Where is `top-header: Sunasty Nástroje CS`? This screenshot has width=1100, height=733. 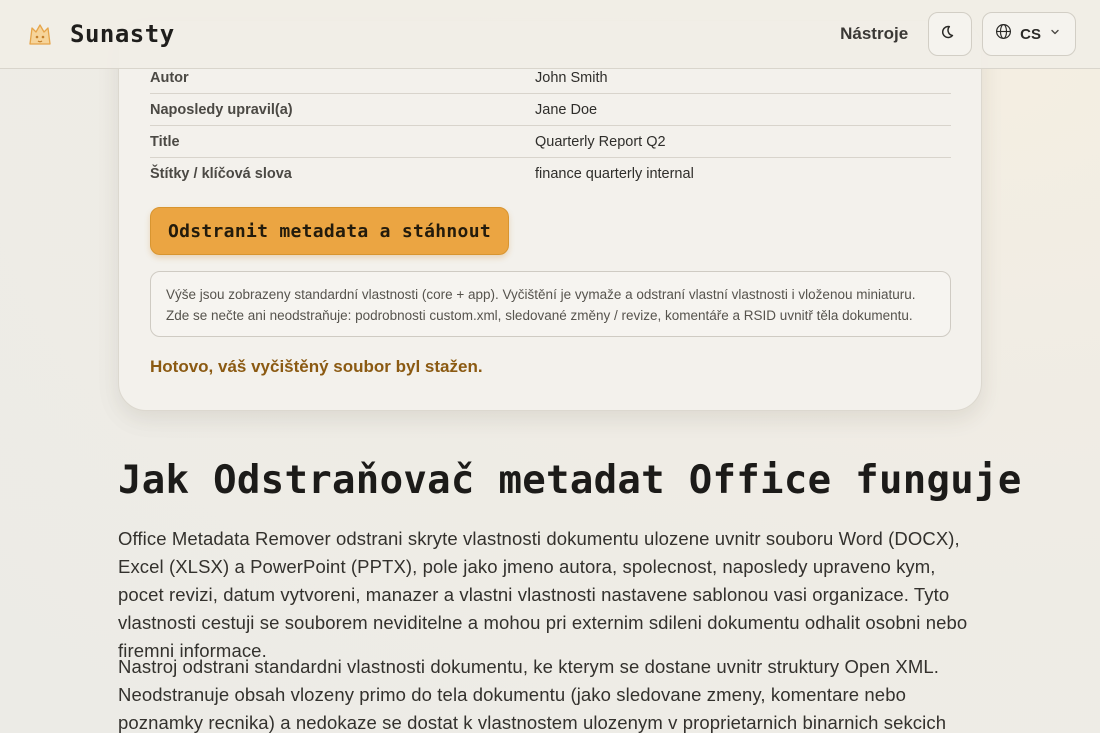
top-header: Sunasty Nástroje CS is located at coordinates (550, 34).